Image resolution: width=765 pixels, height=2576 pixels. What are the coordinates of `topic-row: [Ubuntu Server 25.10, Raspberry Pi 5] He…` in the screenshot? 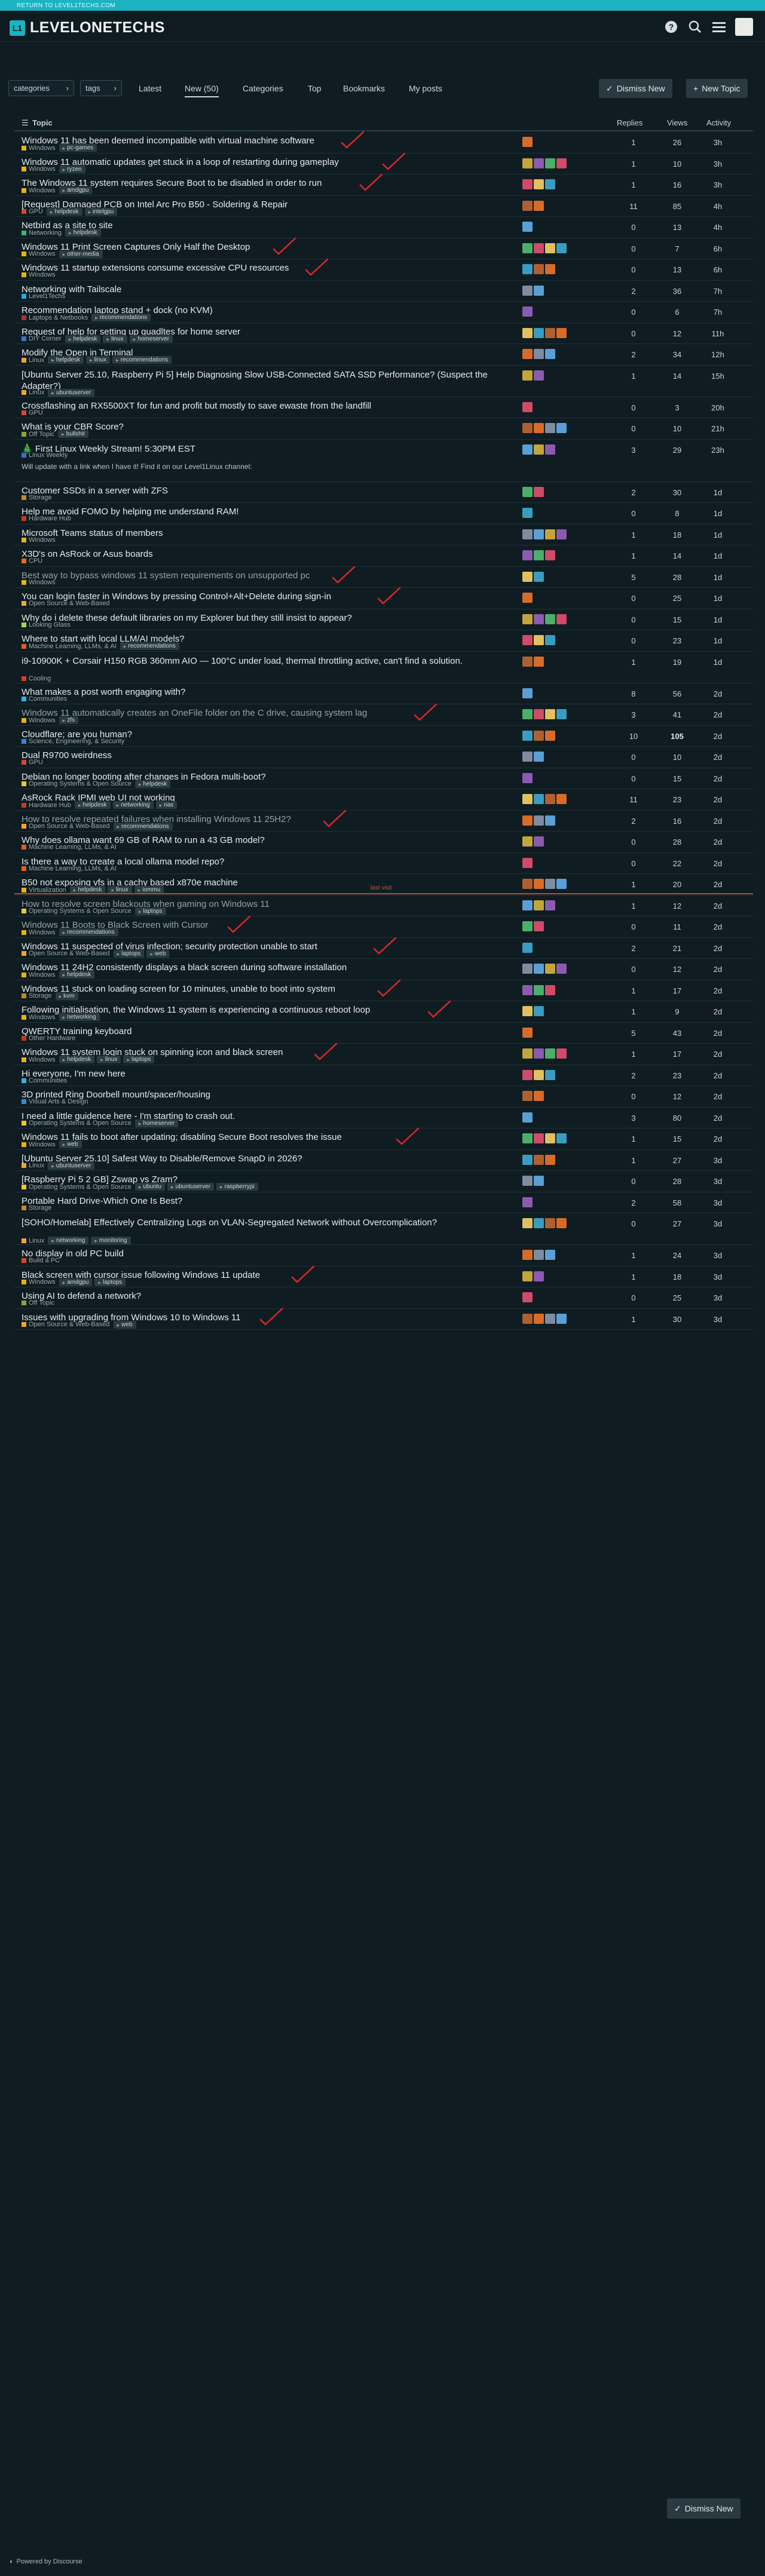 It's located at (383, 382).